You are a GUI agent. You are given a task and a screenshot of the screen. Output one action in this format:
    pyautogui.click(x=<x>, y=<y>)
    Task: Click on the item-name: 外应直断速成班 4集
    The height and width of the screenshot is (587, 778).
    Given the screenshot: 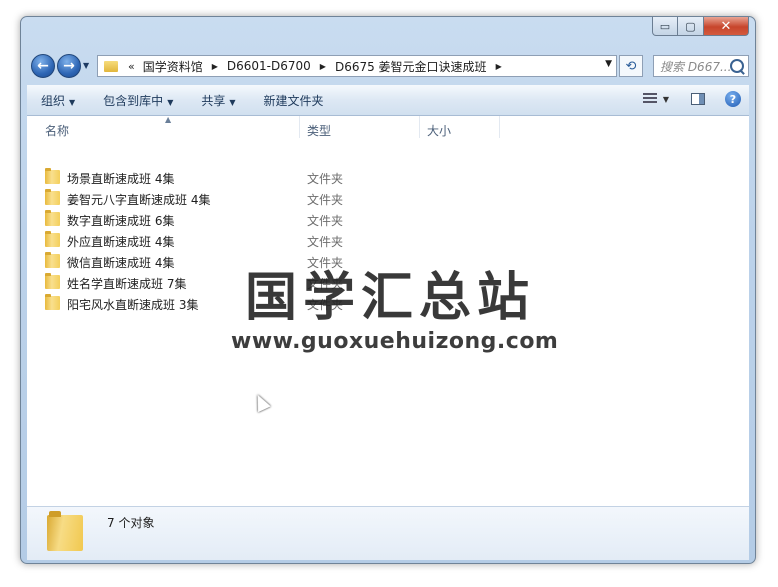 What is the action you would take?
    pyautogui.click(x=121, y=242)
    